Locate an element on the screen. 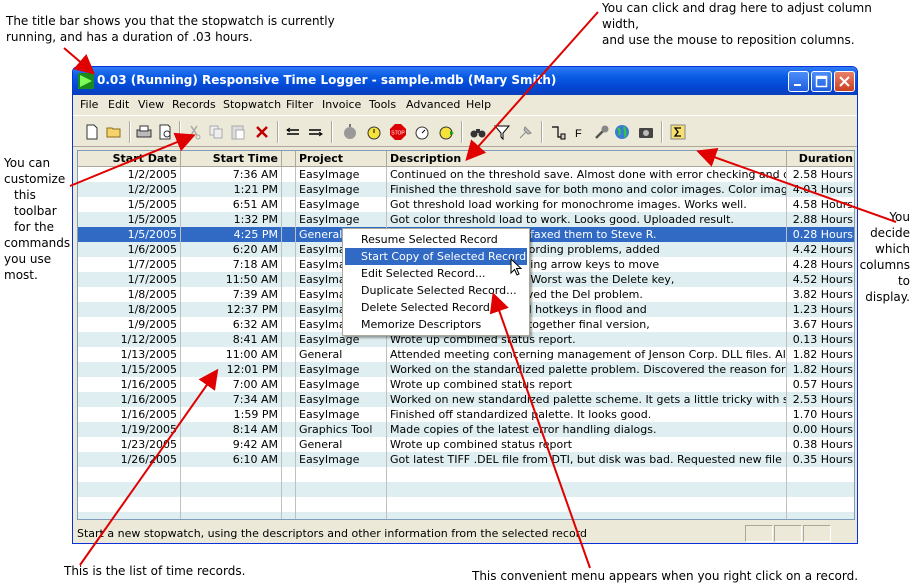 This screenshot has height=585, width=911. mouse-cursor-icon is located at coordinates (516, 267).